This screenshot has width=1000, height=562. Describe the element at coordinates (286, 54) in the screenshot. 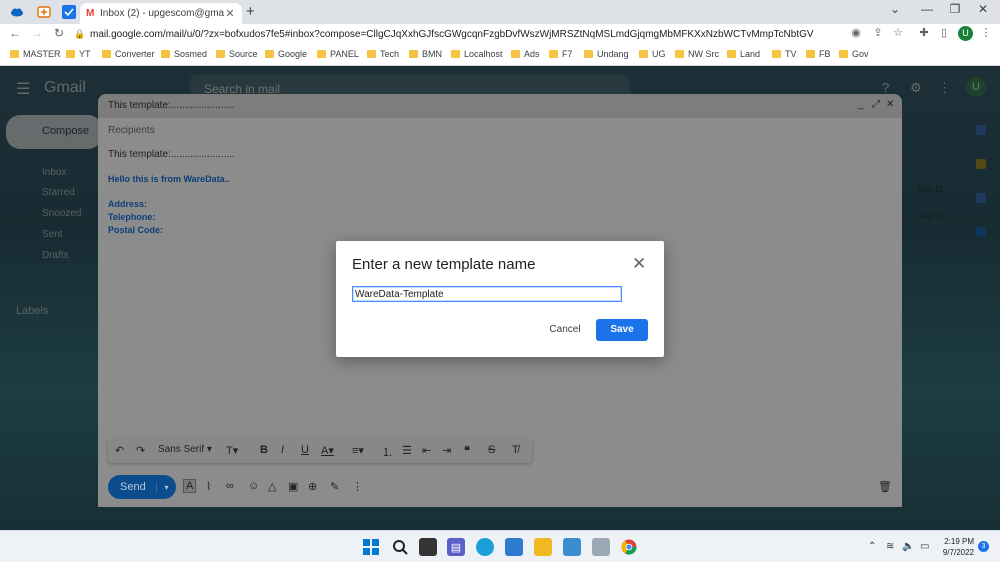

I see `bookmark-item: Google` at that location.